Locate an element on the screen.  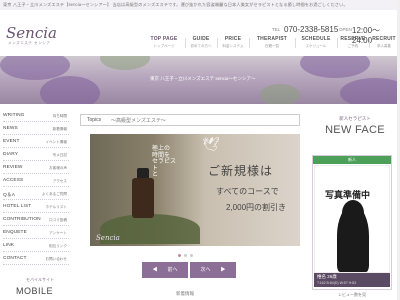
sidebar-item-sublabel: アンケート is located at coordinates (58, 233).